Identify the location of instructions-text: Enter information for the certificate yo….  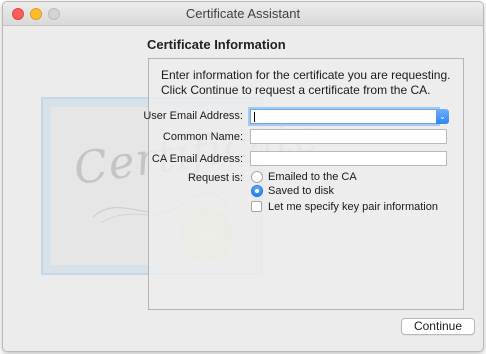
(306, 82).